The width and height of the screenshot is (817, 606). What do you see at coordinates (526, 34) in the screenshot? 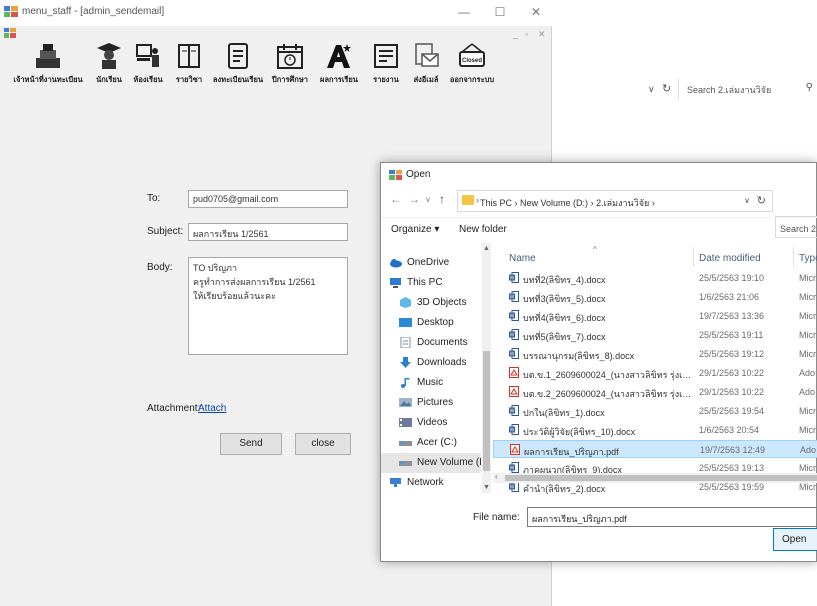
I see `mdi-restore-icon: ▫` at bounding box center [526, 34].